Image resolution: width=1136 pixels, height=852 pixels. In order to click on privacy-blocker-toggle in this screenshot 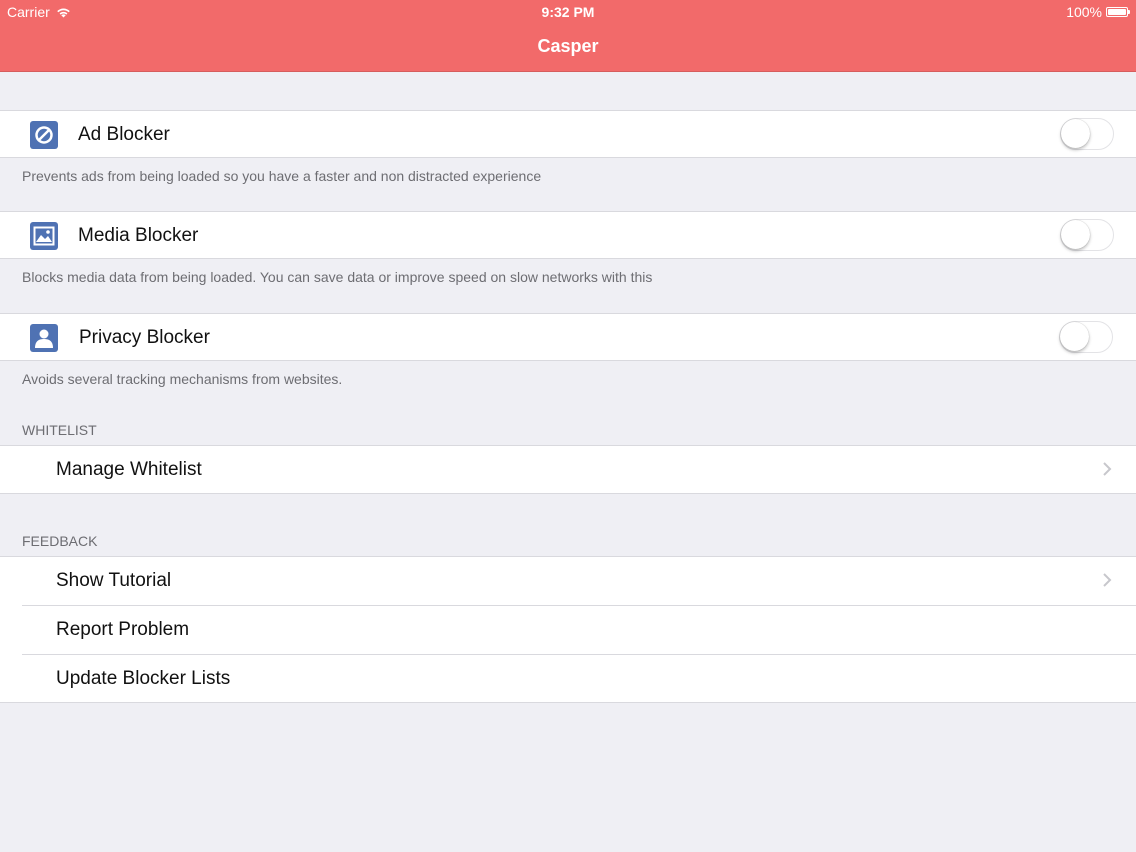, I will do `click(1086, 337)`.